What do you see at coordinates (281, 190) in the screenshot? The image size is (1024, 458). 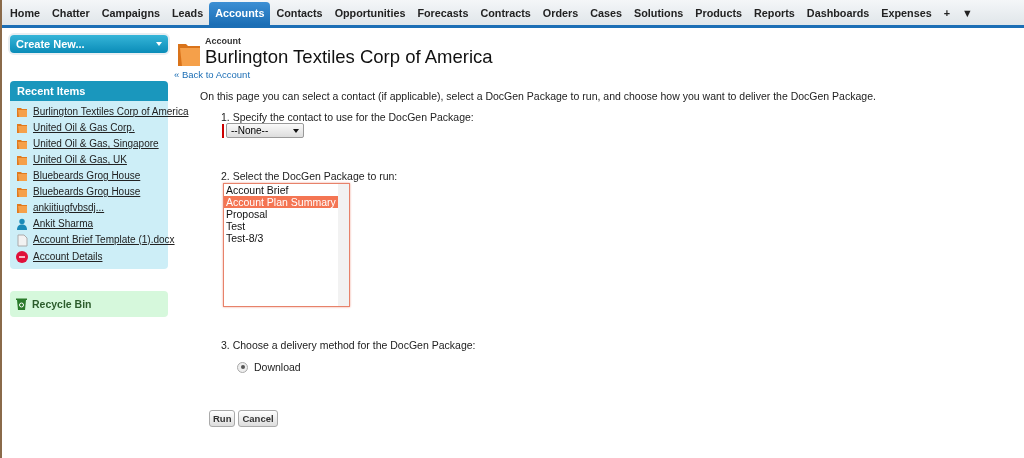 I see `listbox-option: Account Brief` at bounding box center [281, 190].